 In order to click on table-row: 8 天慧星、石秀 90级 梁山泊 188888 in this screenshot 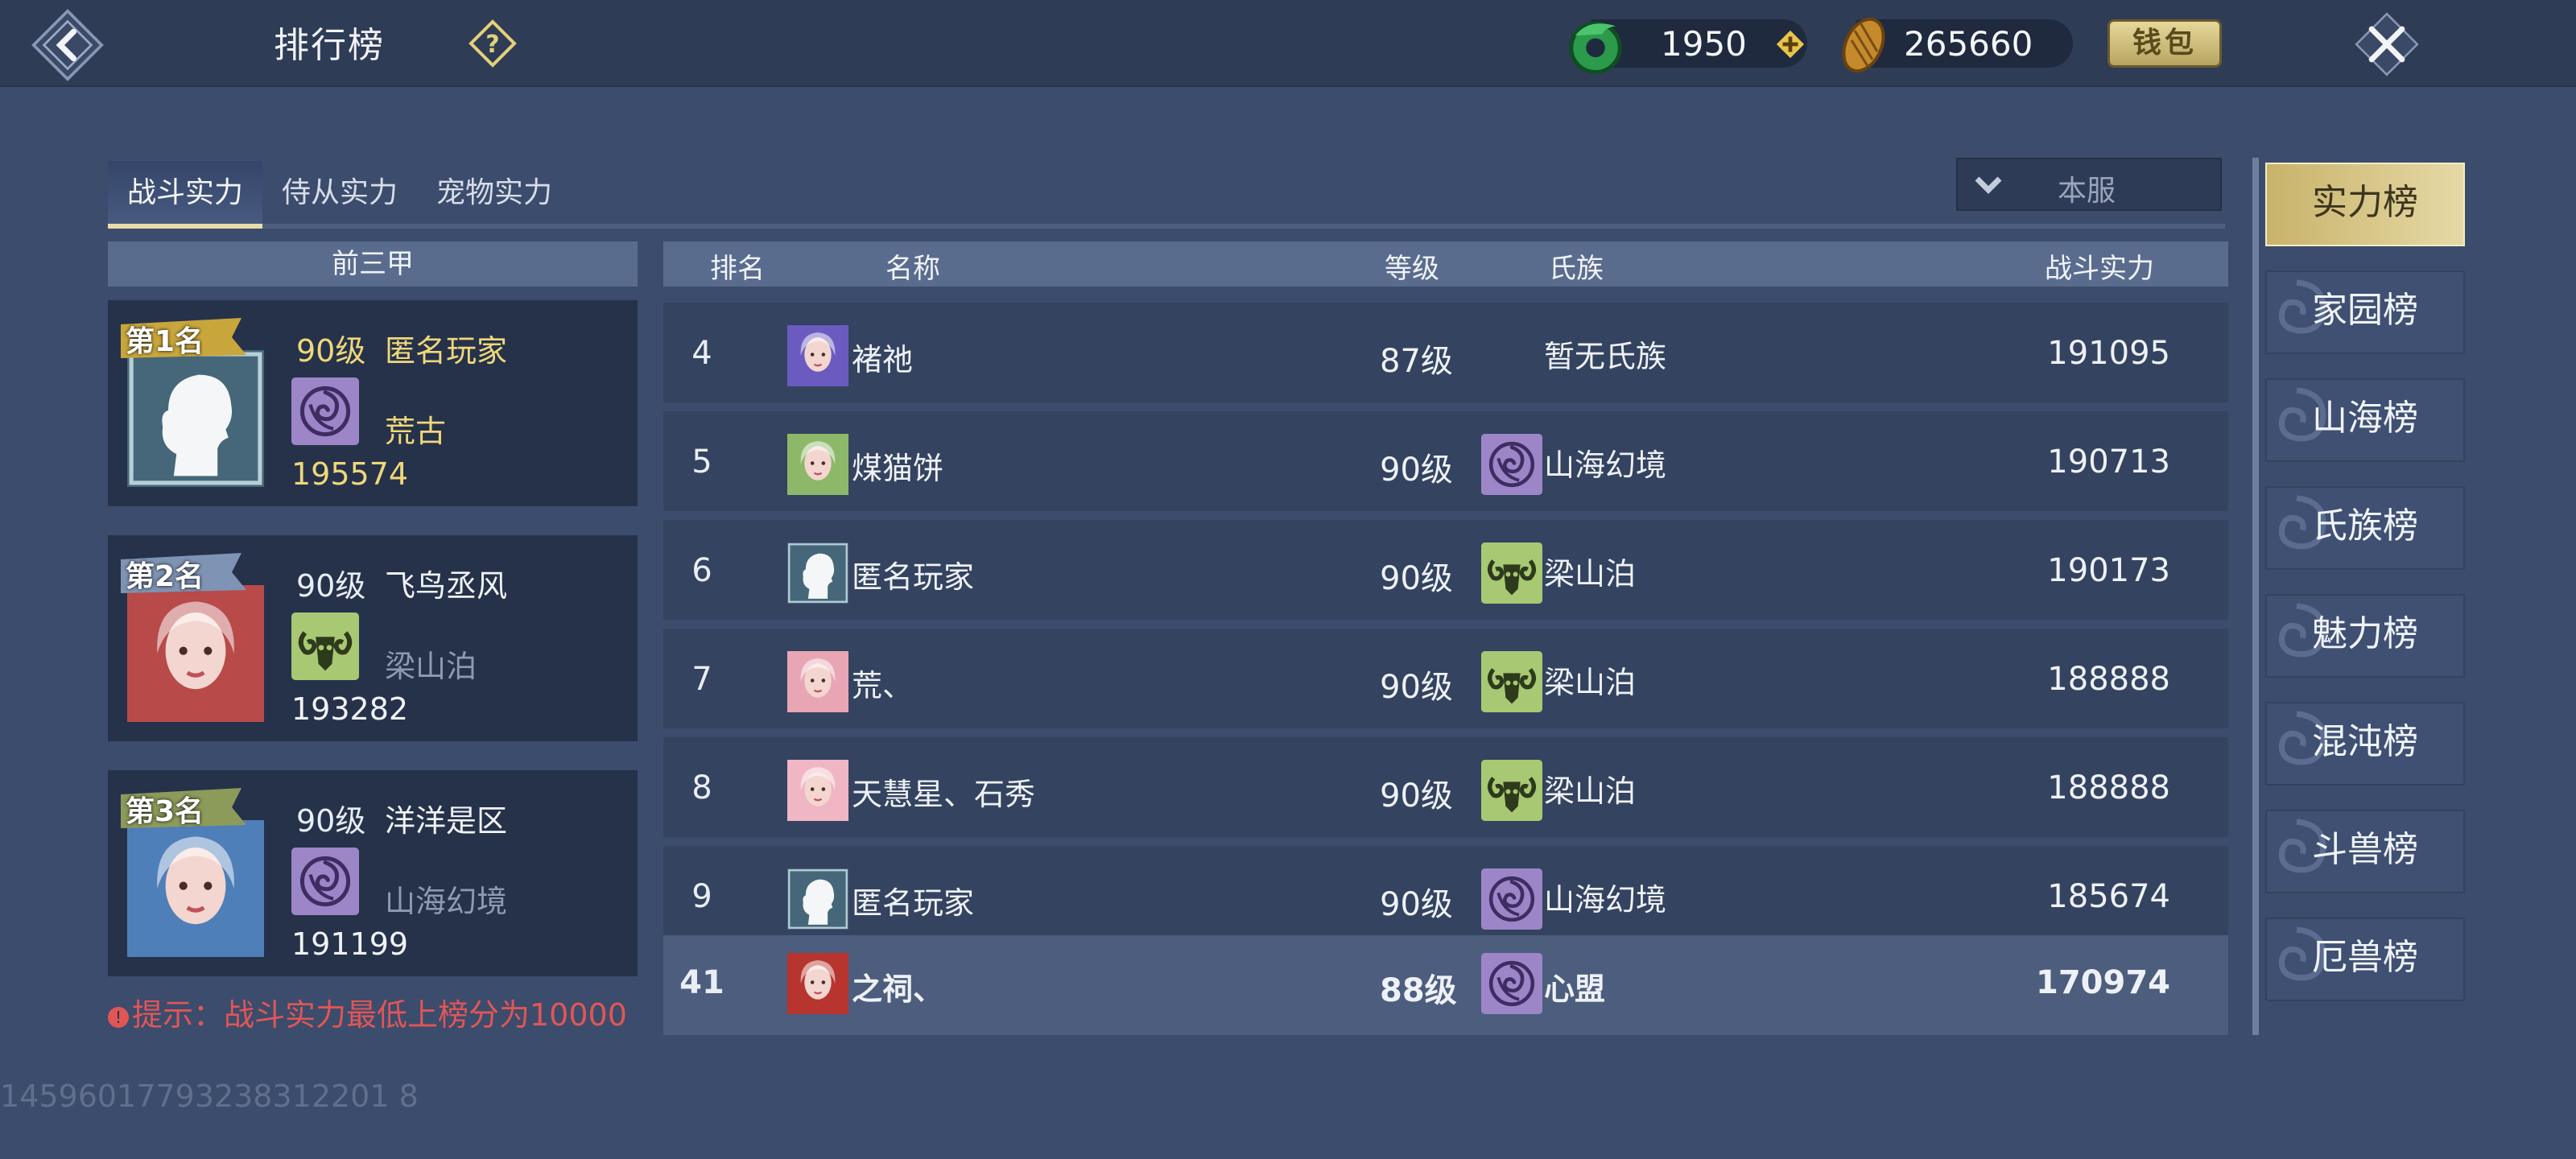, I will do `click(1445, 787)`.